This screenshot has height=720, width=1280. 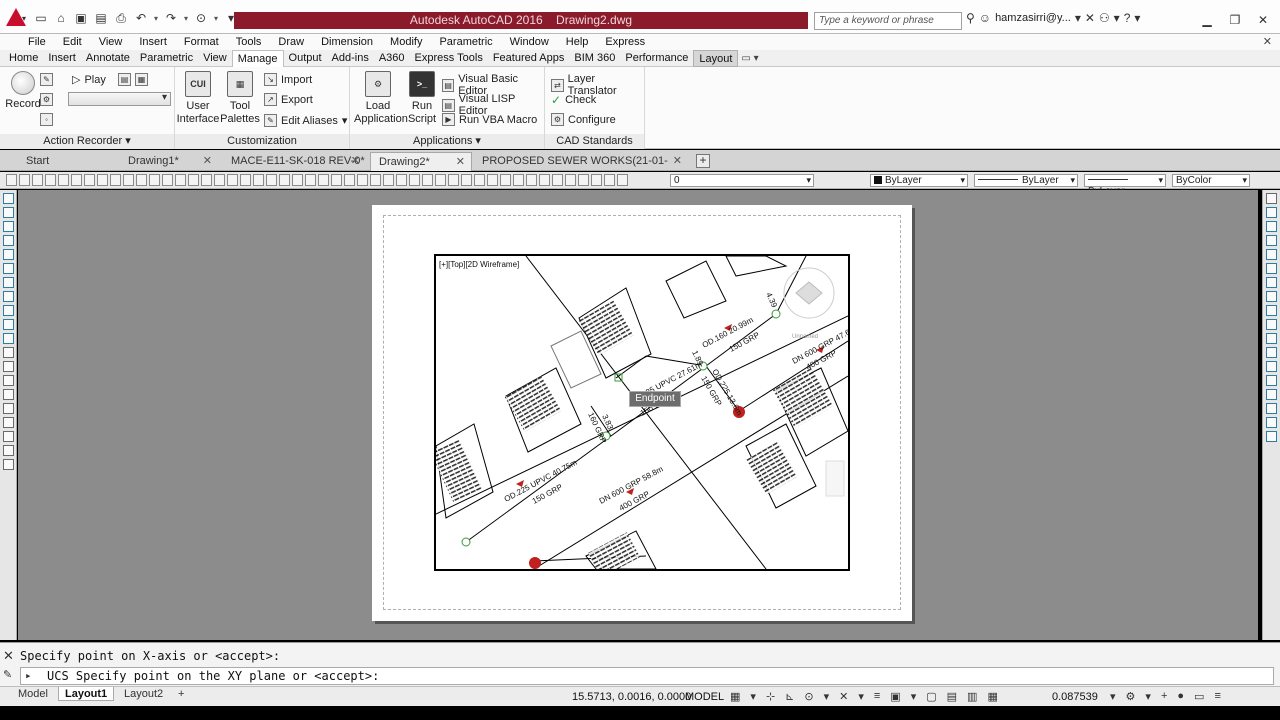 I want to click on tab-express-tools: Express Tools, so click(x=449, y=58).